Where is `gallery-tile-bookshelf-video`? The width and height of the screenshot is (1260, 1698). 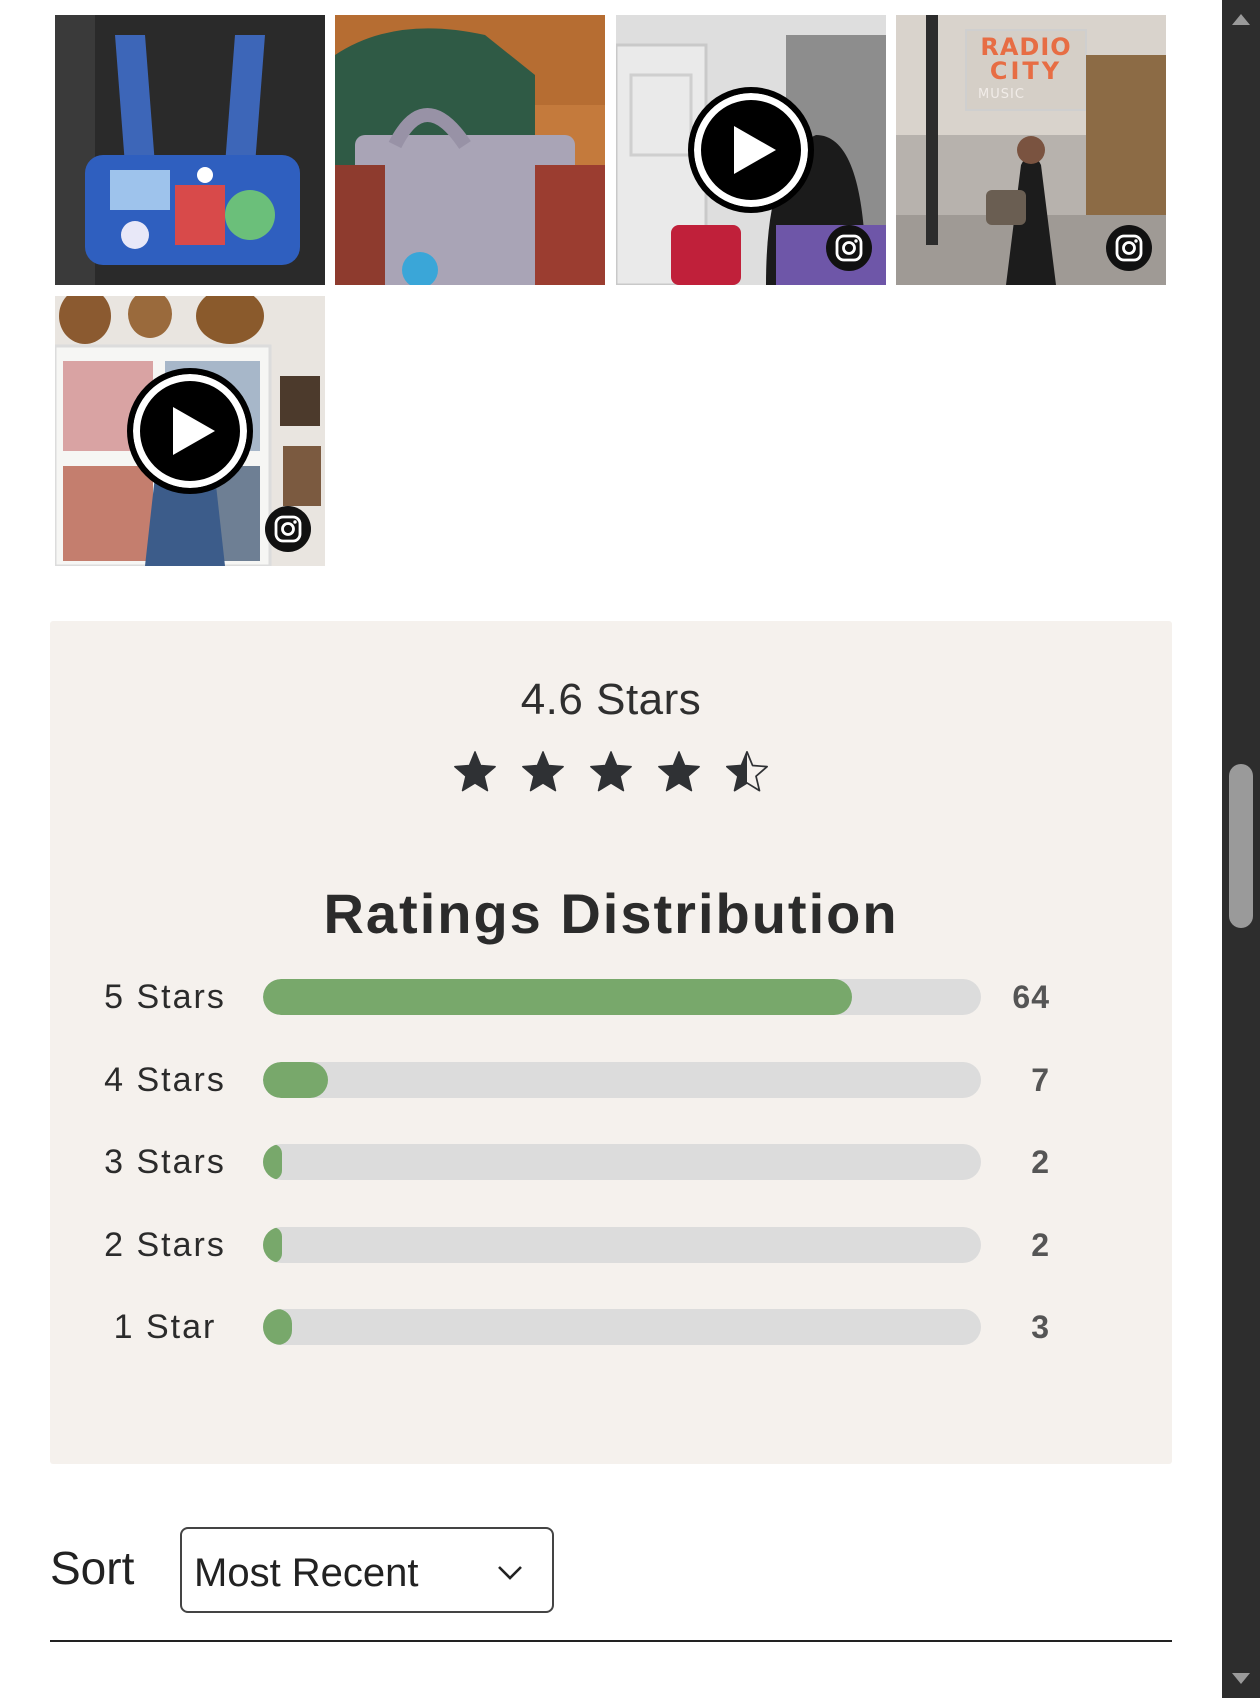 gallery-tile-bookshelf-video is located at coordinates (190, 431).